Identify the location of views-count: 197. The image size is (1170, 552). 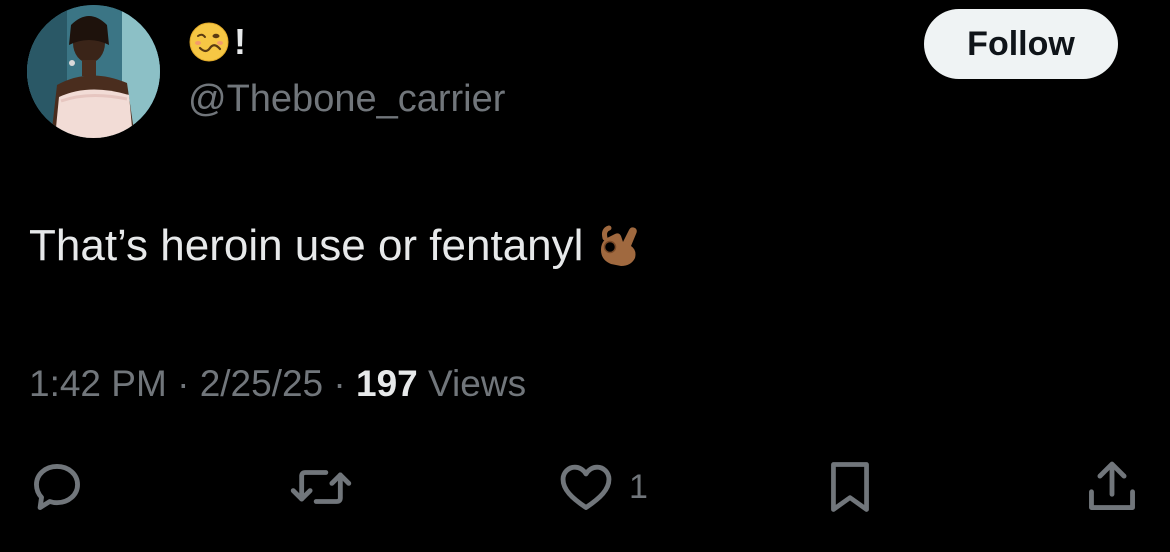
(387, 383).